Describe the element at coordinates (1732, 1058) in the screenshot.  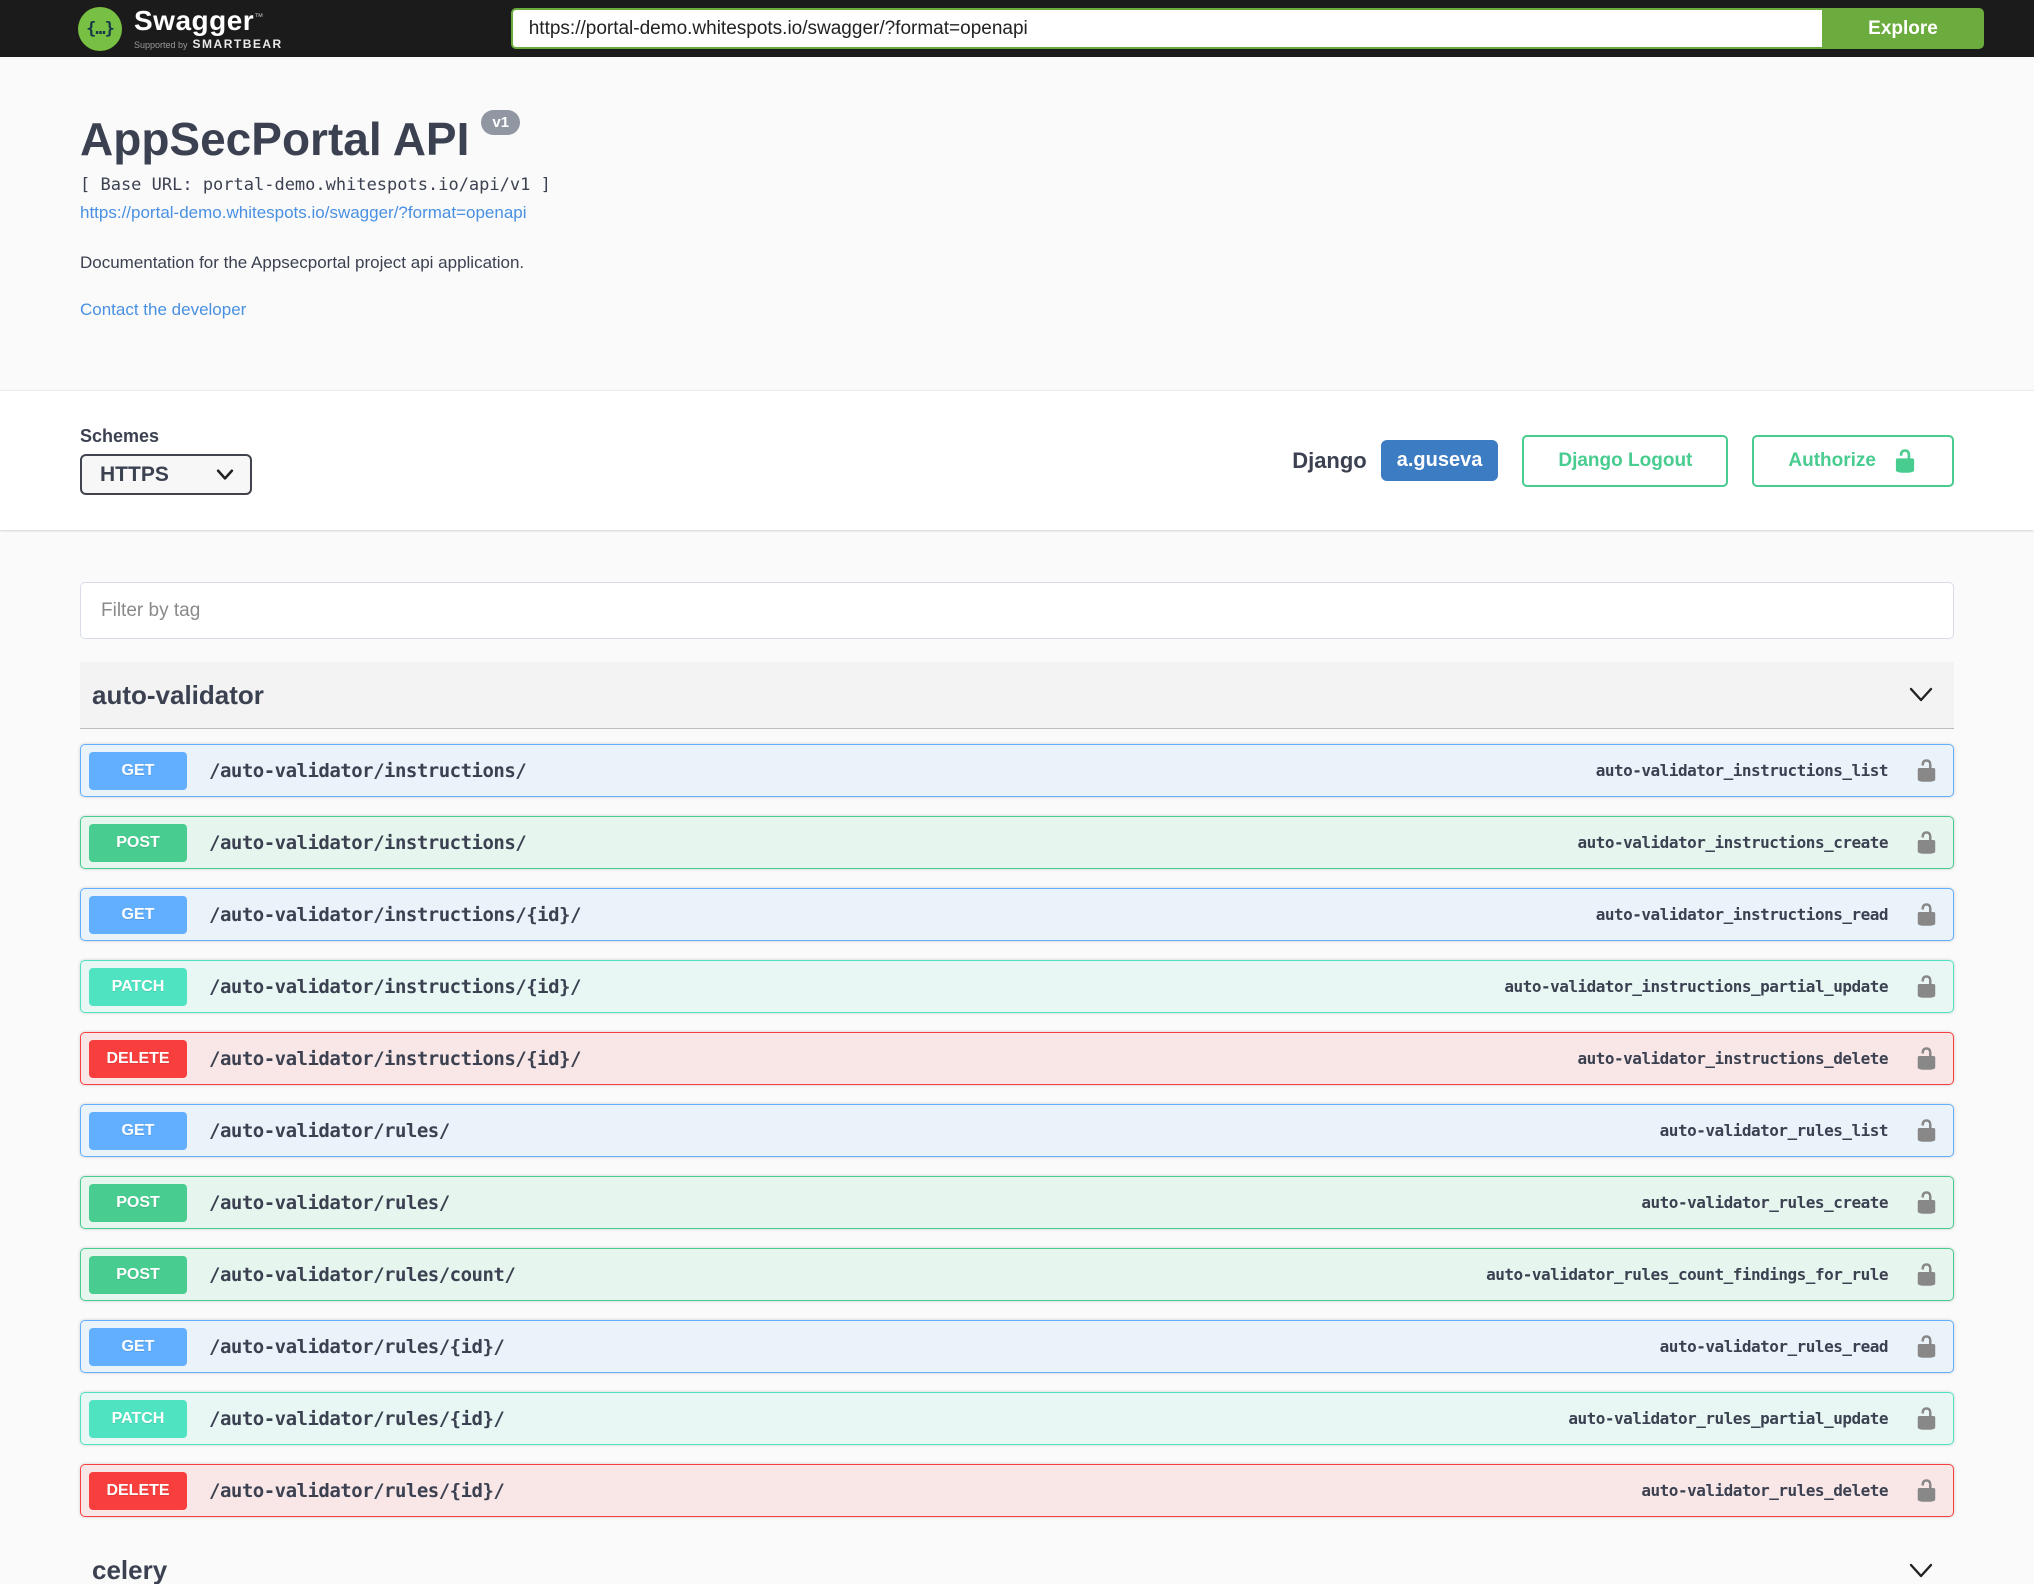
I see `operation-id: auto-validator_instructions_delete` at that location.